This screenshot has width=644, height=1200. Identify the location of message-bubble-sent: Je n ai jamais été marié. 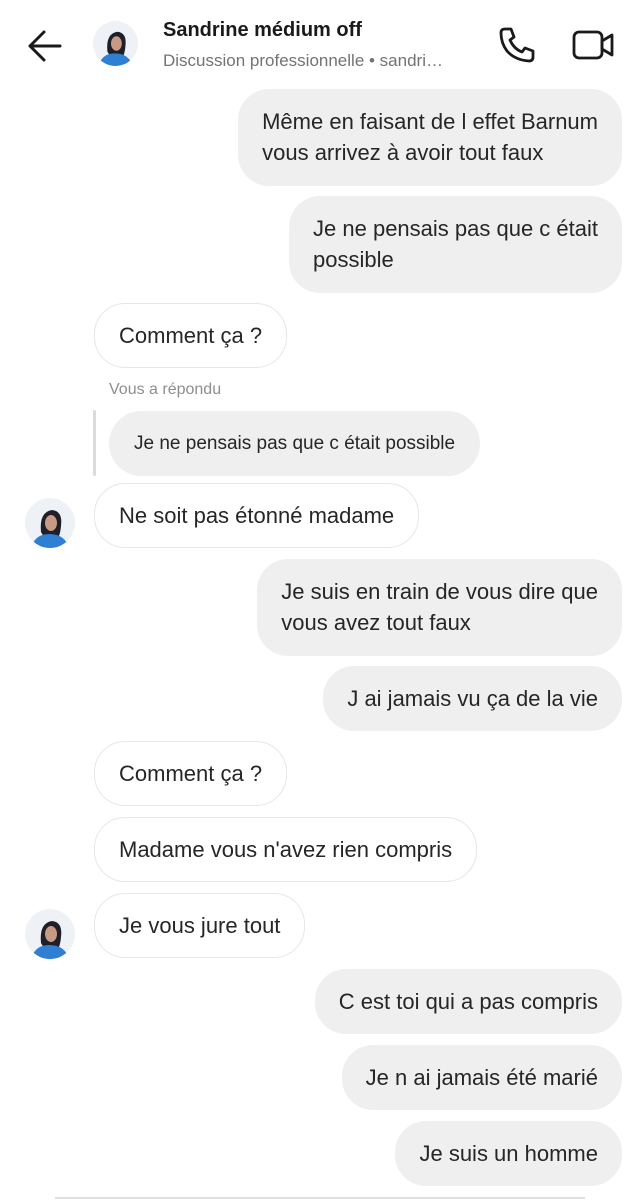
(481, 1077).